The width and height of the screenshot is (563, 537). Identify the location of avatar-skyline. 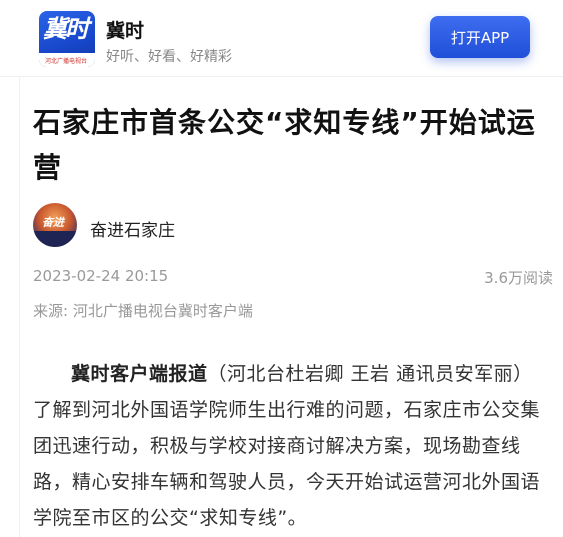
(55, 239).